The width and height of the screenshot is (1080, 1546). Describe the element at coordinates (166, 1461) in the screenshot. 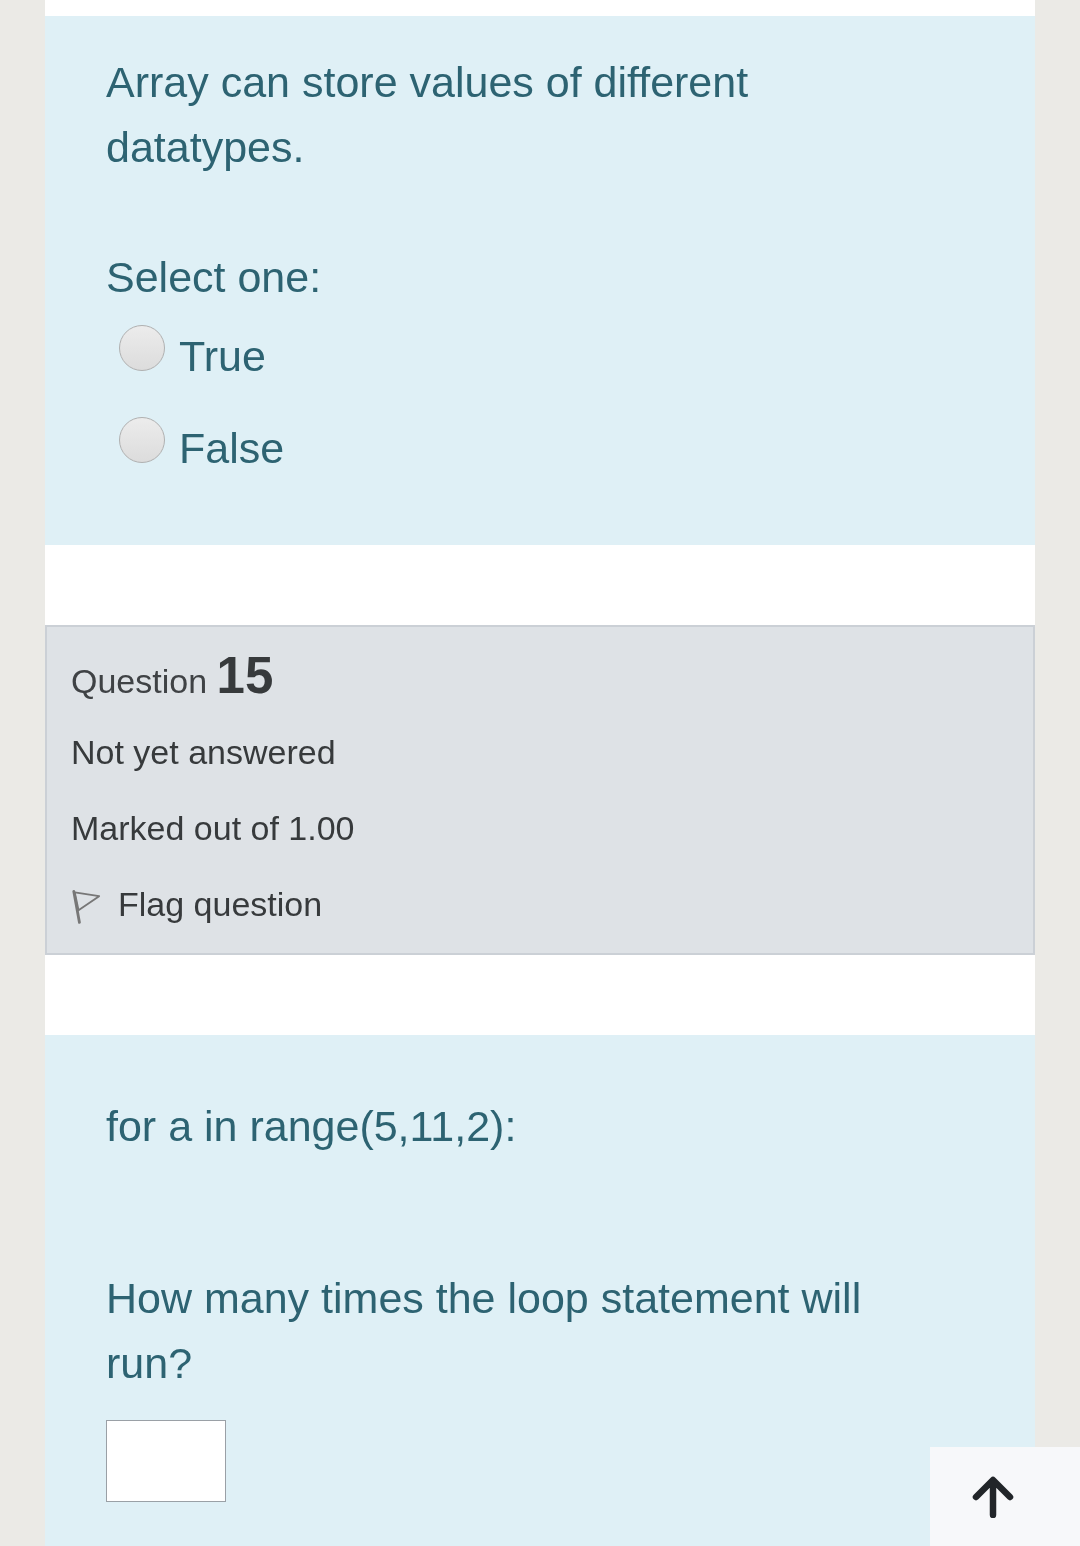

I see `answer-field` at that location.